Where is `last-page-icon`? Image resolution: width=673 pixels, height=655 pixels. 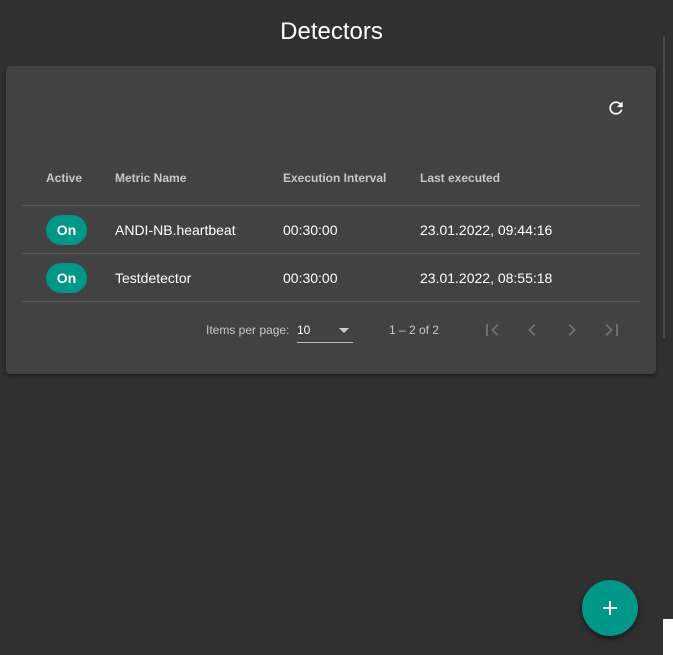 last-page-icon is located at coordinates (611, 330).